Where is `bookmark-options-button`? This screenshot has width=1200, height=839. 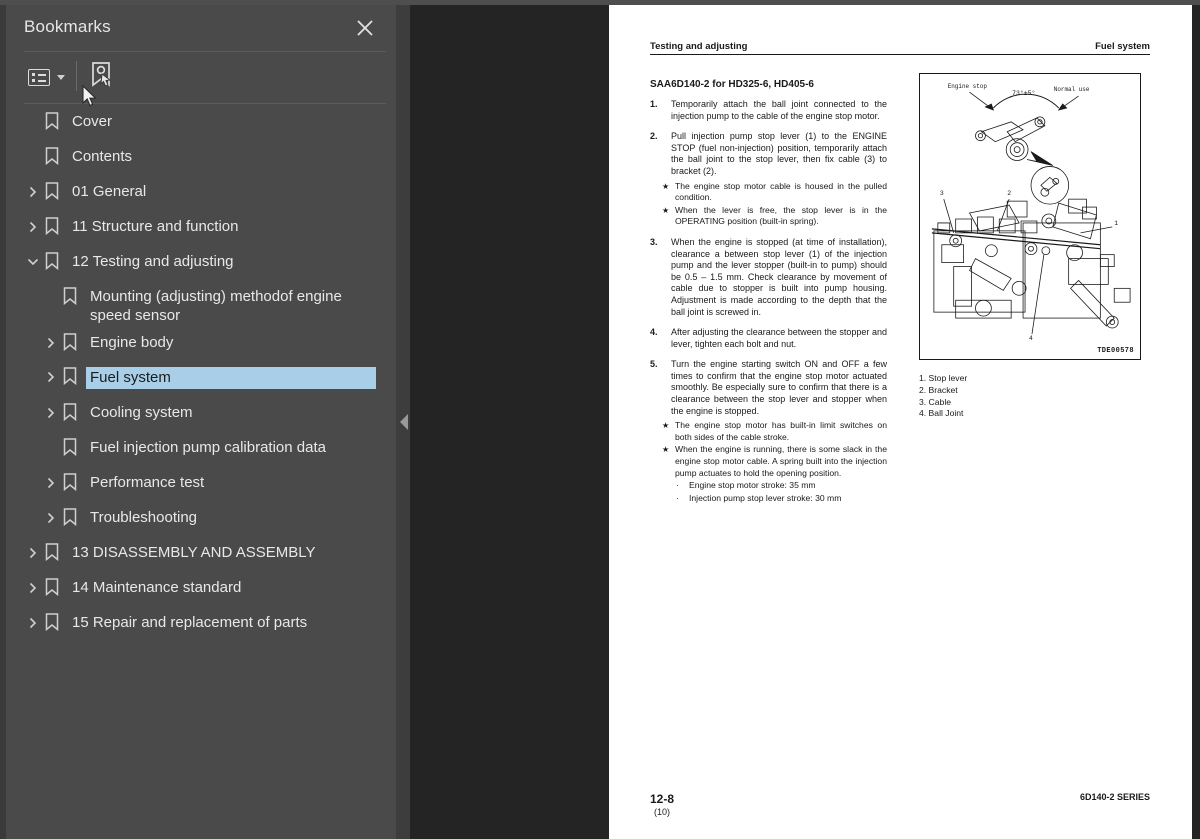 bookmark-options-button is located at coordinates (46, 77).